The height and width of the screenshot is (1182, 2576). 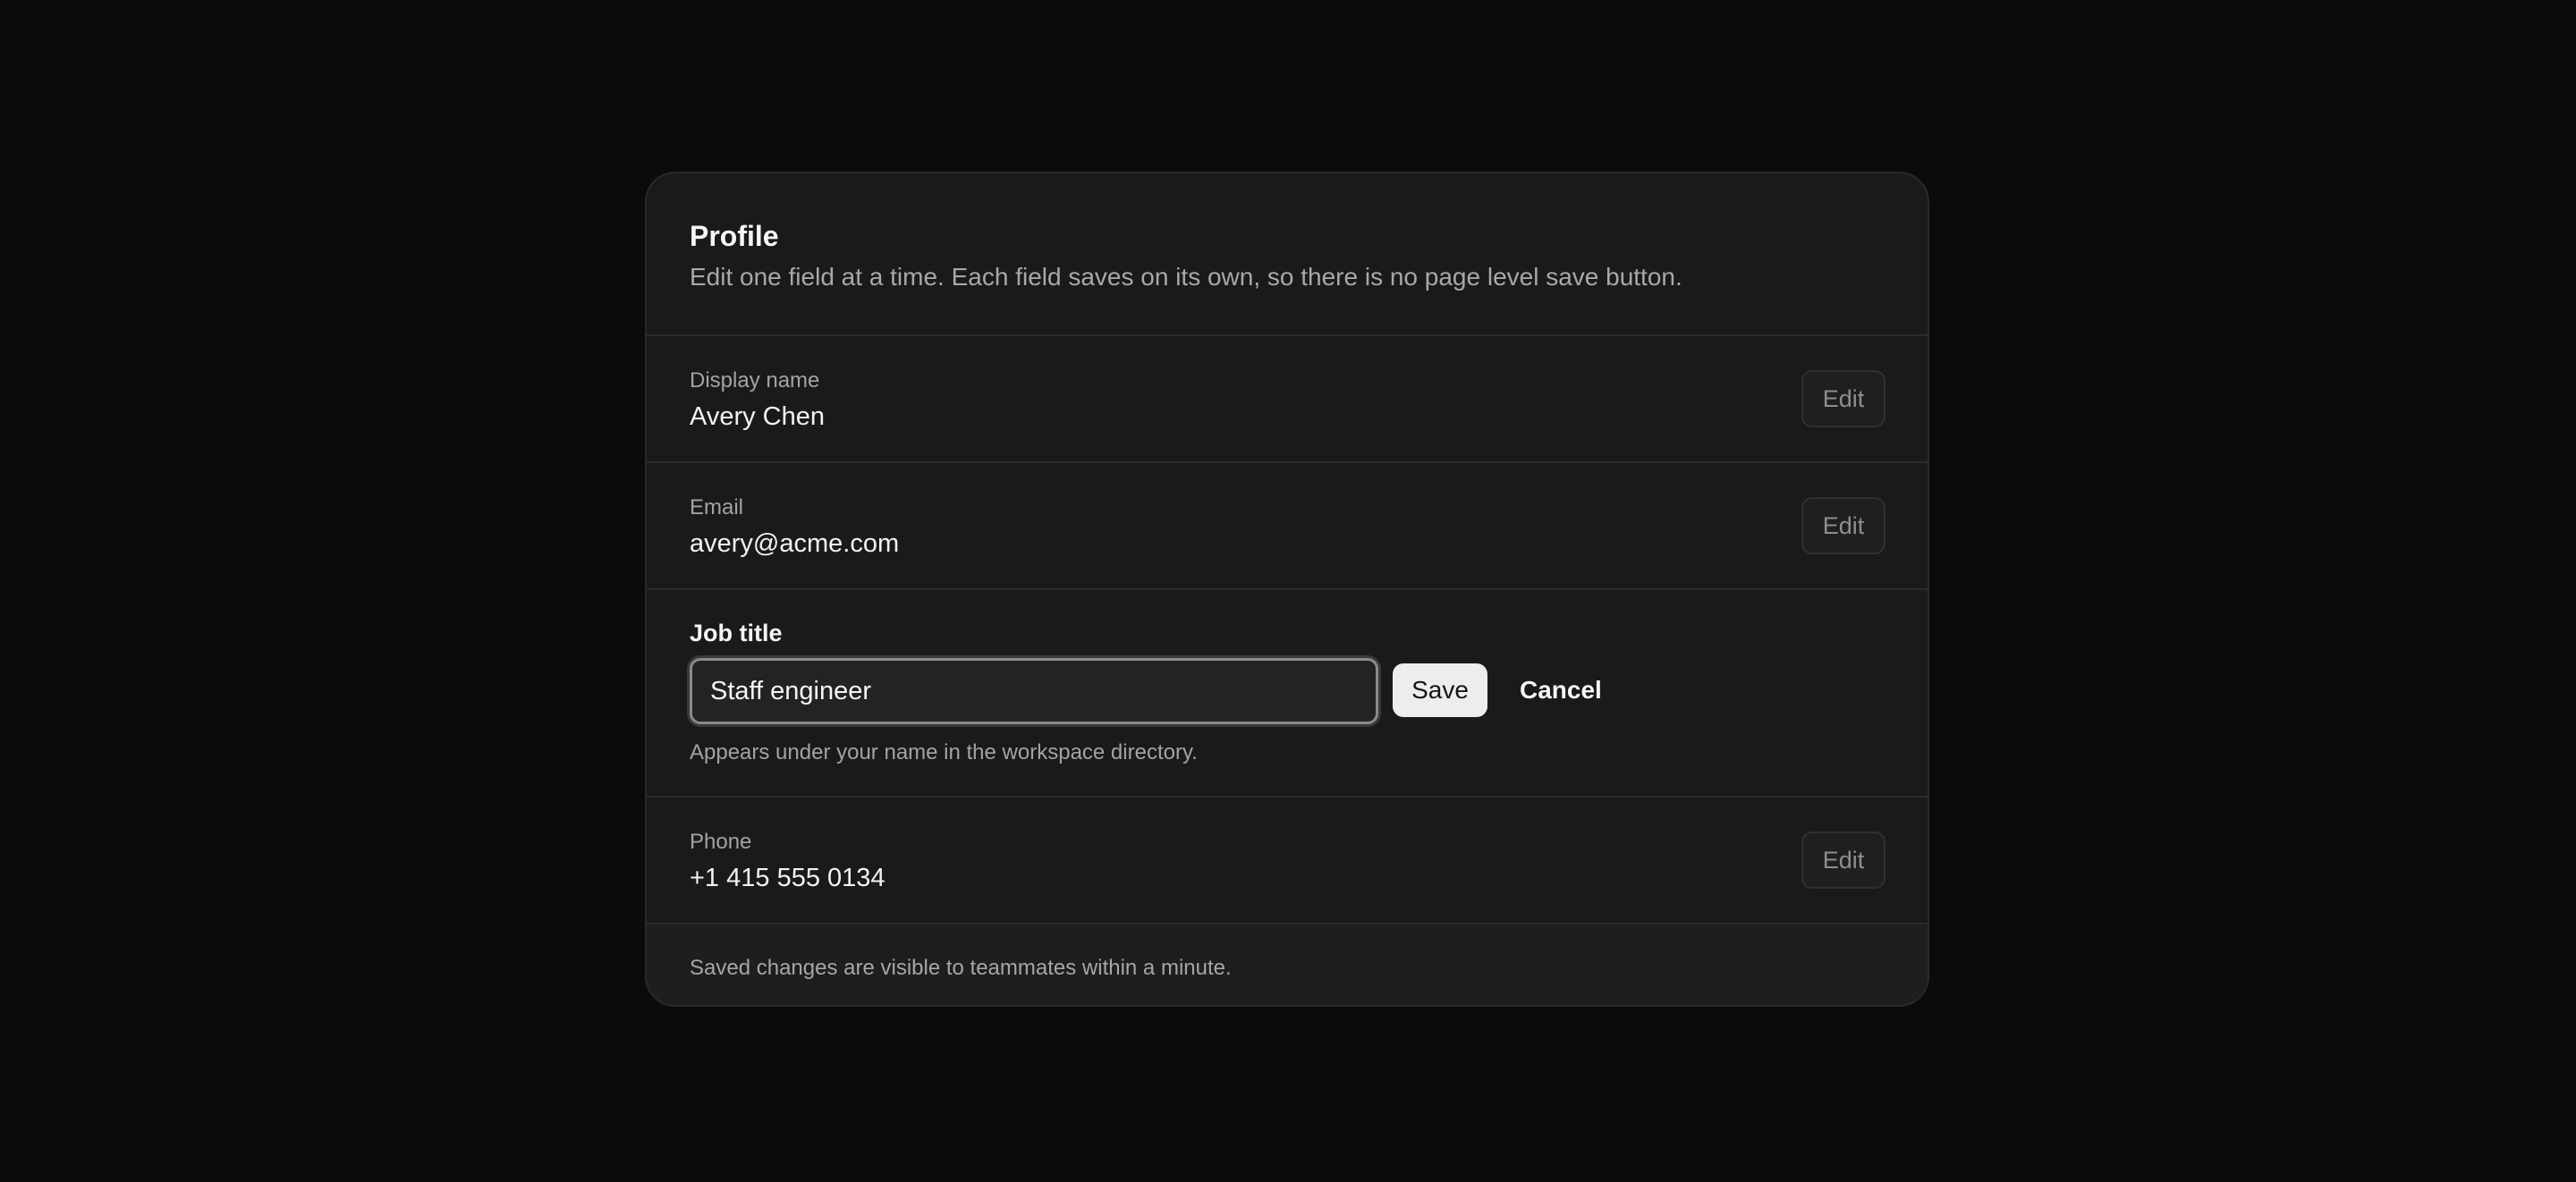 What do you see at coordinates (717, 507) in the screenshot?
I see `email-label: Email` at bounding box center [717, 507].